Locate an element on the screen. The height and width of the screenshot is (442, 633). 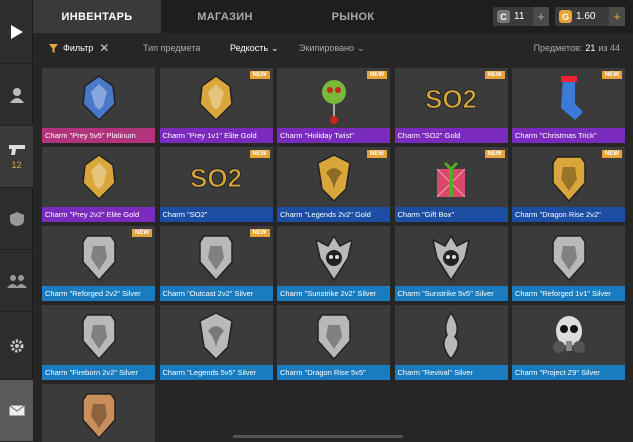
equipped-dropdown: Экипировано ⌄ is located at coordinates (332, 48).